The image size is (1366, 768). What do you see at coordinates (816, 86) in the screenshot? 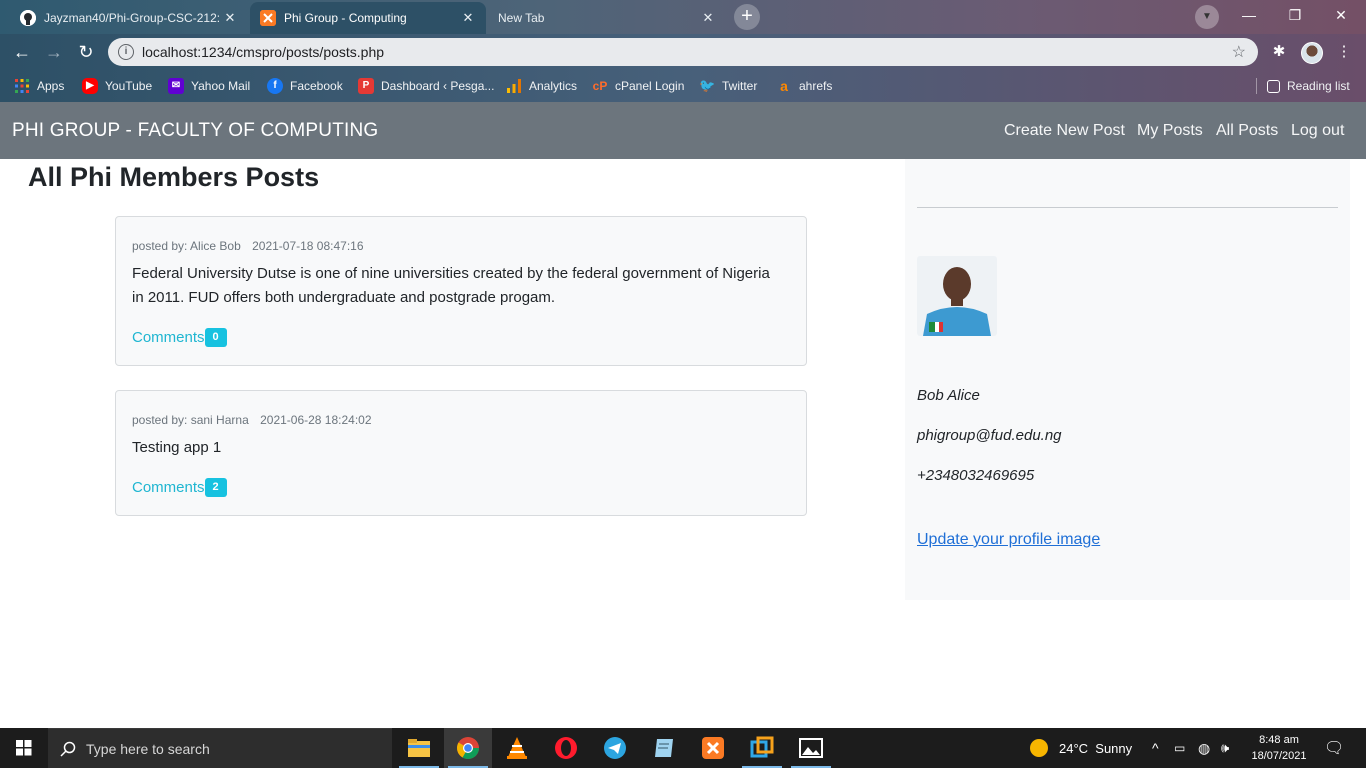
I see `bookmark-label: ahrefs` at bounding box center [816, 86].